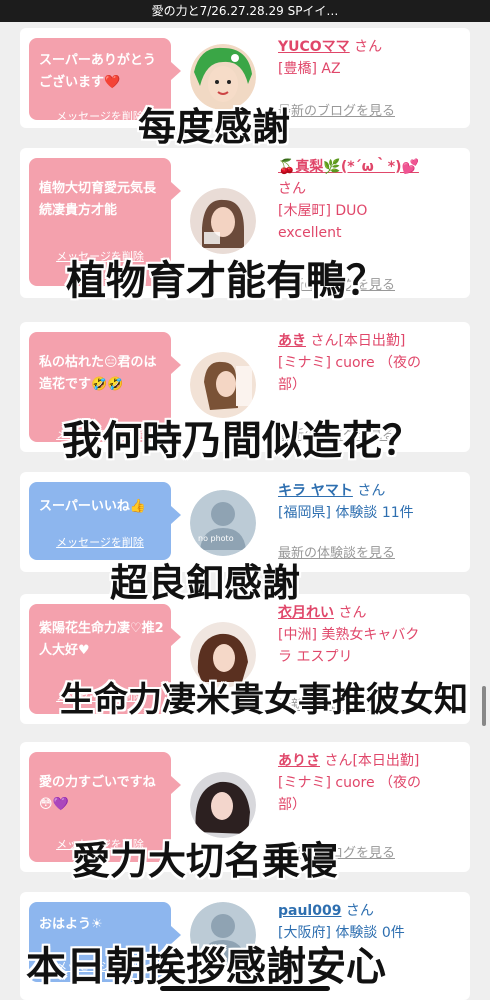  I want to click on no-photo-label: no photo, so click(216, 538).